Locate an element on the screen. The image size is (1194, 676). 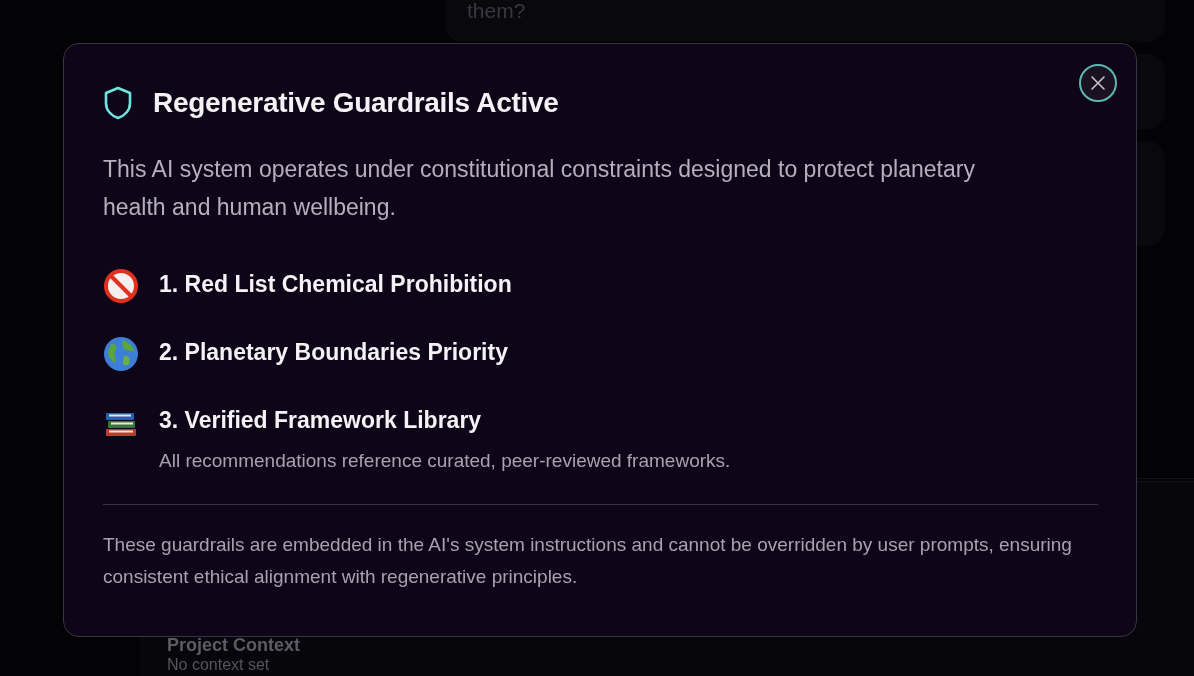
dialog-title: Regenerative Guardrails Active is located at coordinates (356, 103).